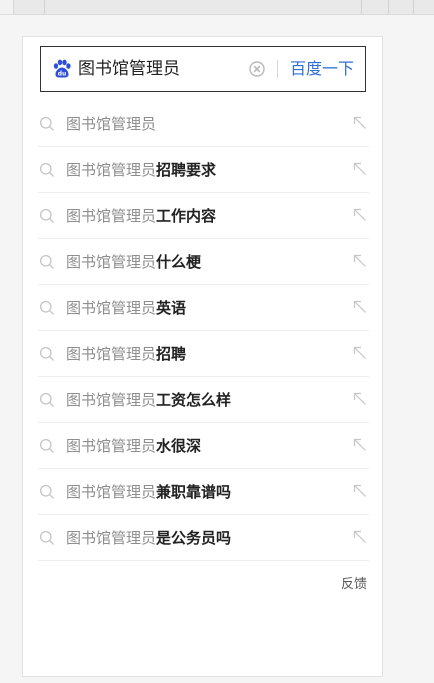  What do you see at coordinates (277, 69) in the screenshot?
I see `search-box-divider` at bounding box center [277, 69].